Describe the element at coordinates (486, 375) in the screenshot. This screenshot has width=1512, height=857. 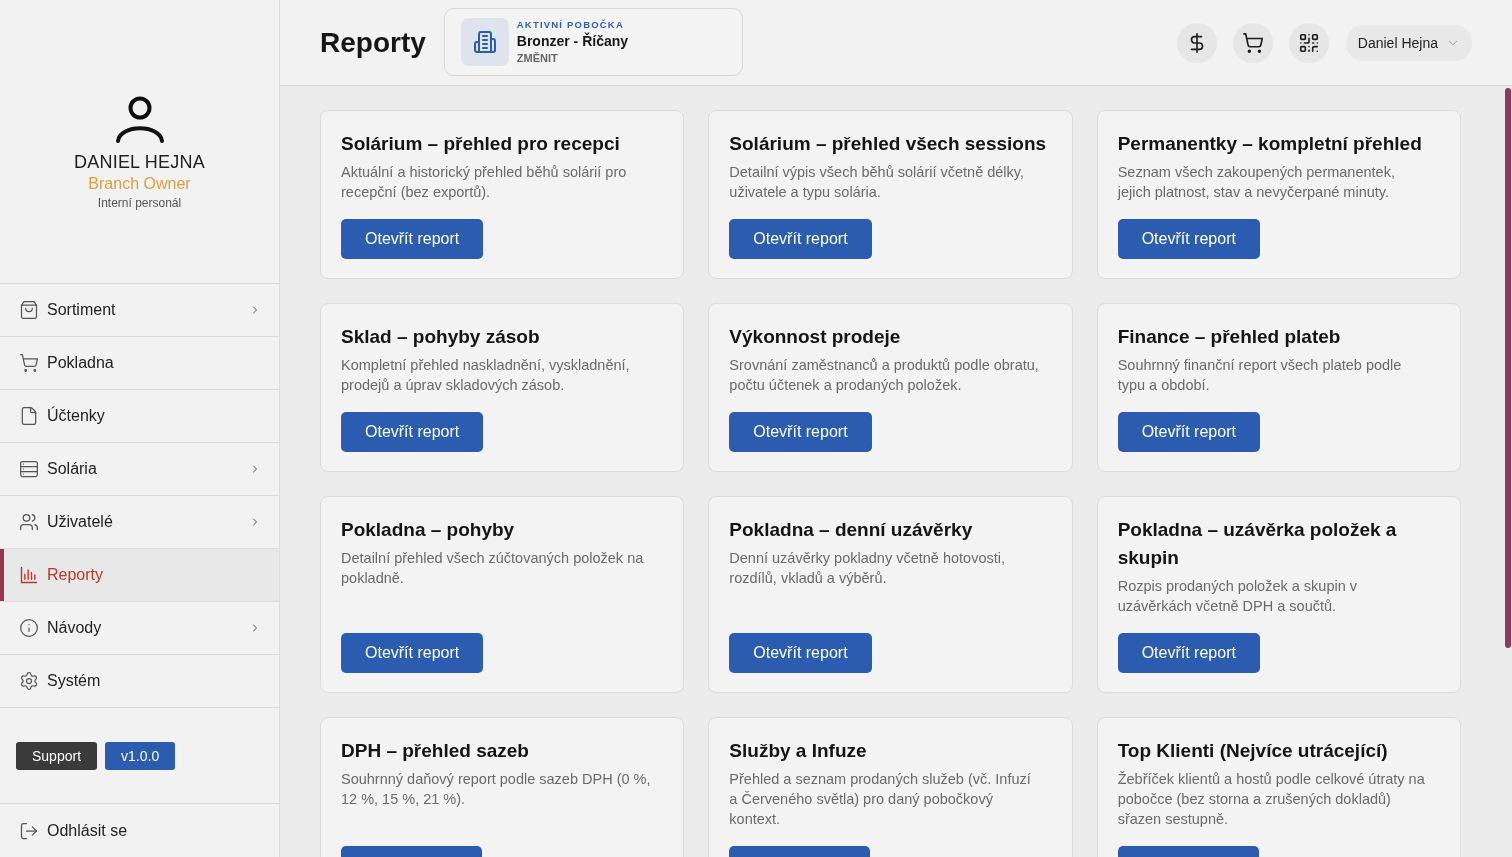
I see `report-description: Kompletní přehled naskladnění, vyskladnění, prodejů a úprav skladových zásob.` at that location.